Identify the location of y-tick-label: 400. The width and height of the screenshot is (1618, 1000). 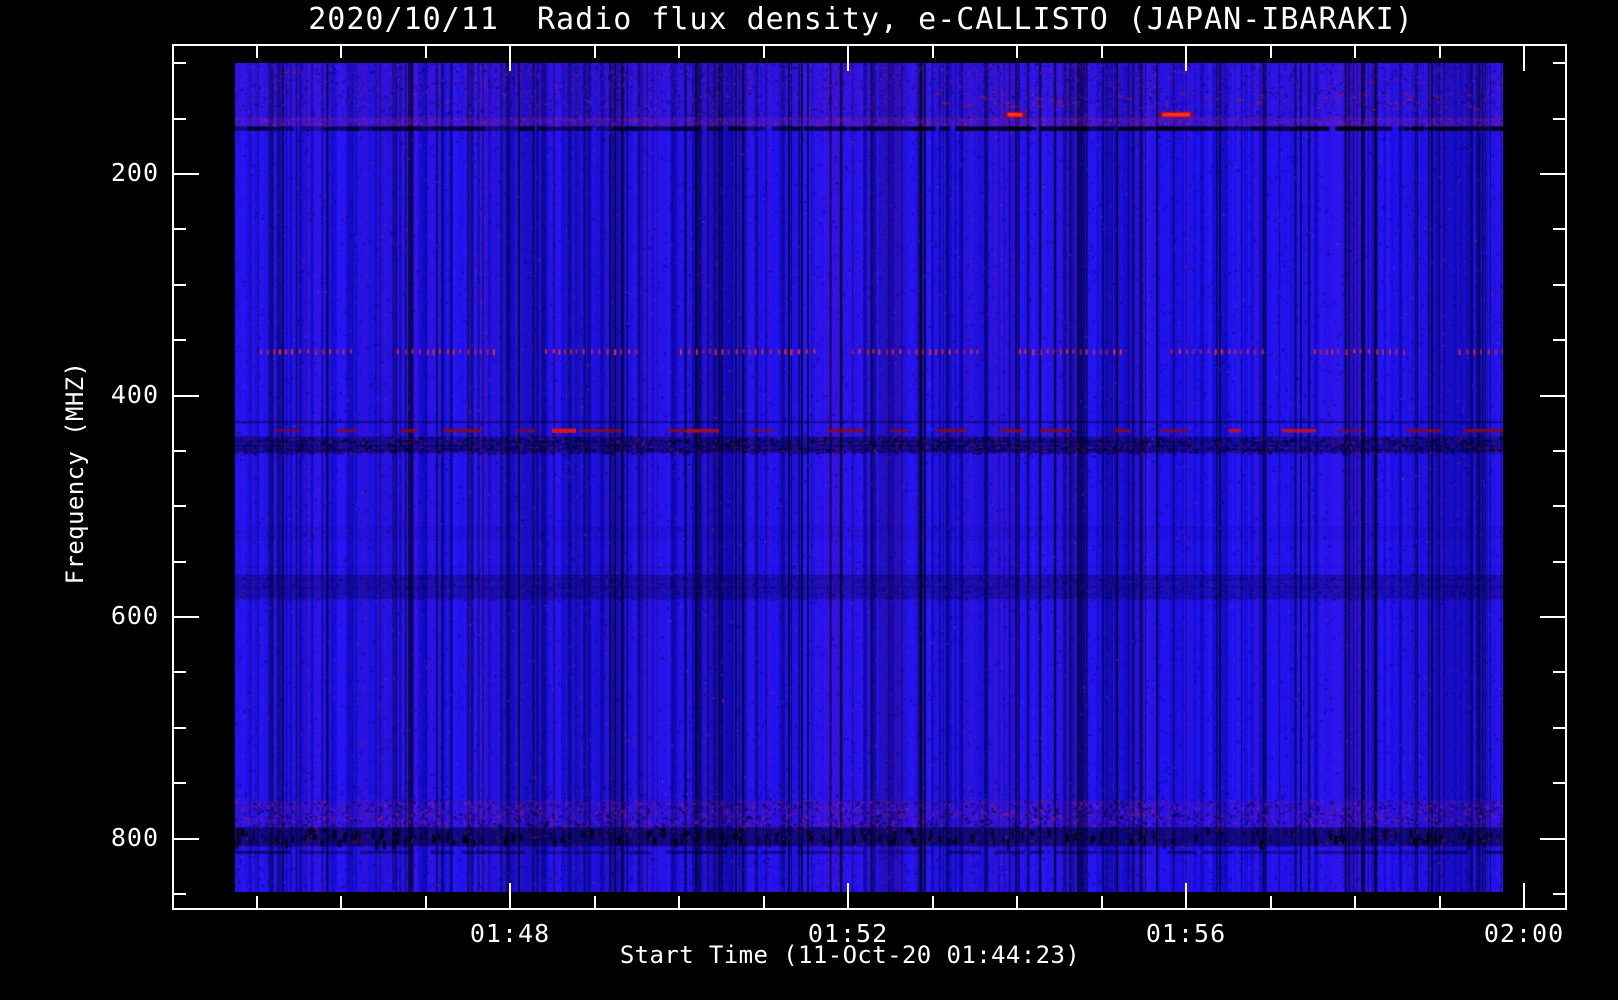
(134, 394).